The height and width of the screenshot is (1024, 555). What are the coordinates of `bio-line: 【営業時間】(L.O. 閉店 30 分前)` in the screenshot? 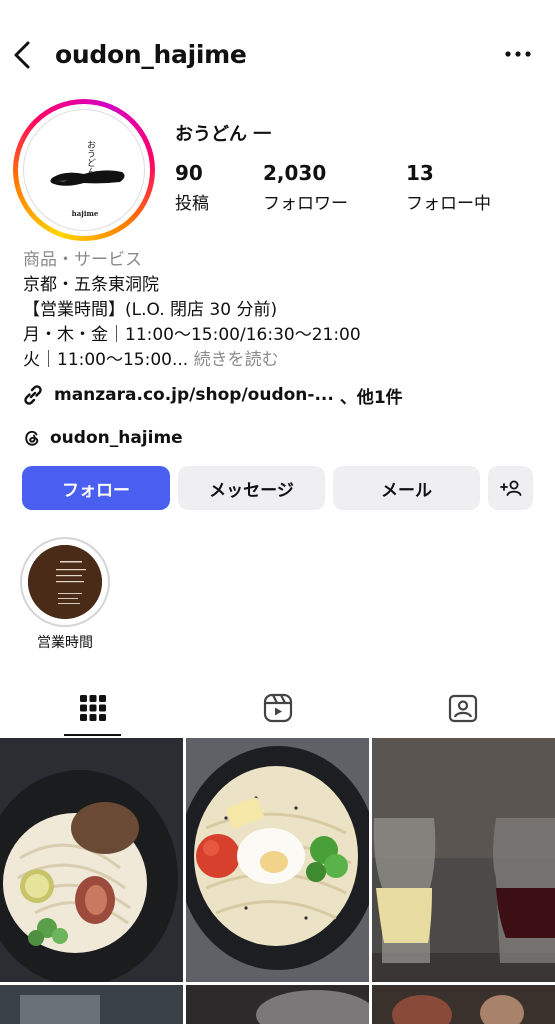 It's located at (150, 310).